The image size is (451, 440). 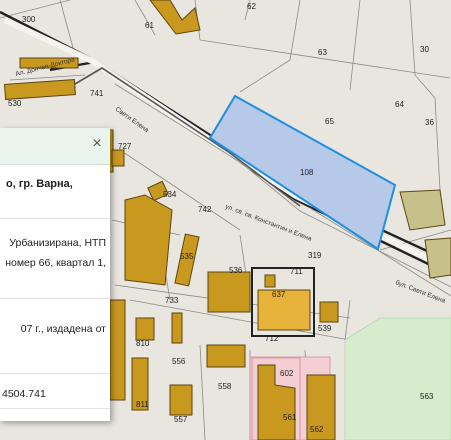 I want to click on svg-text: 530, so click(x=15, y=103).